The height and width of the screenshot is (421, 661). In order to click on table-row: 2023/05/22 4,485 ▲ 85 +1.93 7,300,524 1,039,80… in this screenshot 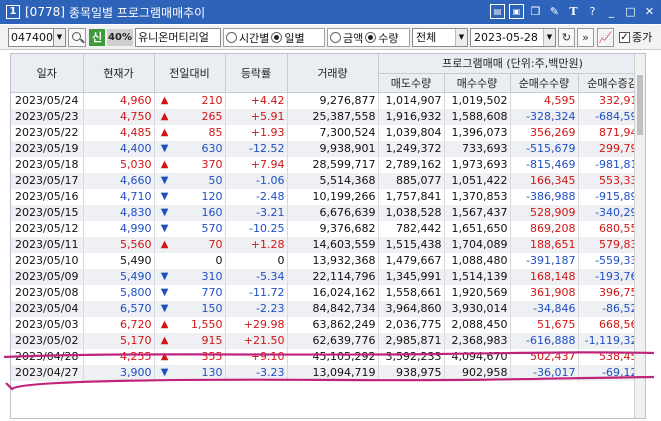, I will do `click(328, 132)`.